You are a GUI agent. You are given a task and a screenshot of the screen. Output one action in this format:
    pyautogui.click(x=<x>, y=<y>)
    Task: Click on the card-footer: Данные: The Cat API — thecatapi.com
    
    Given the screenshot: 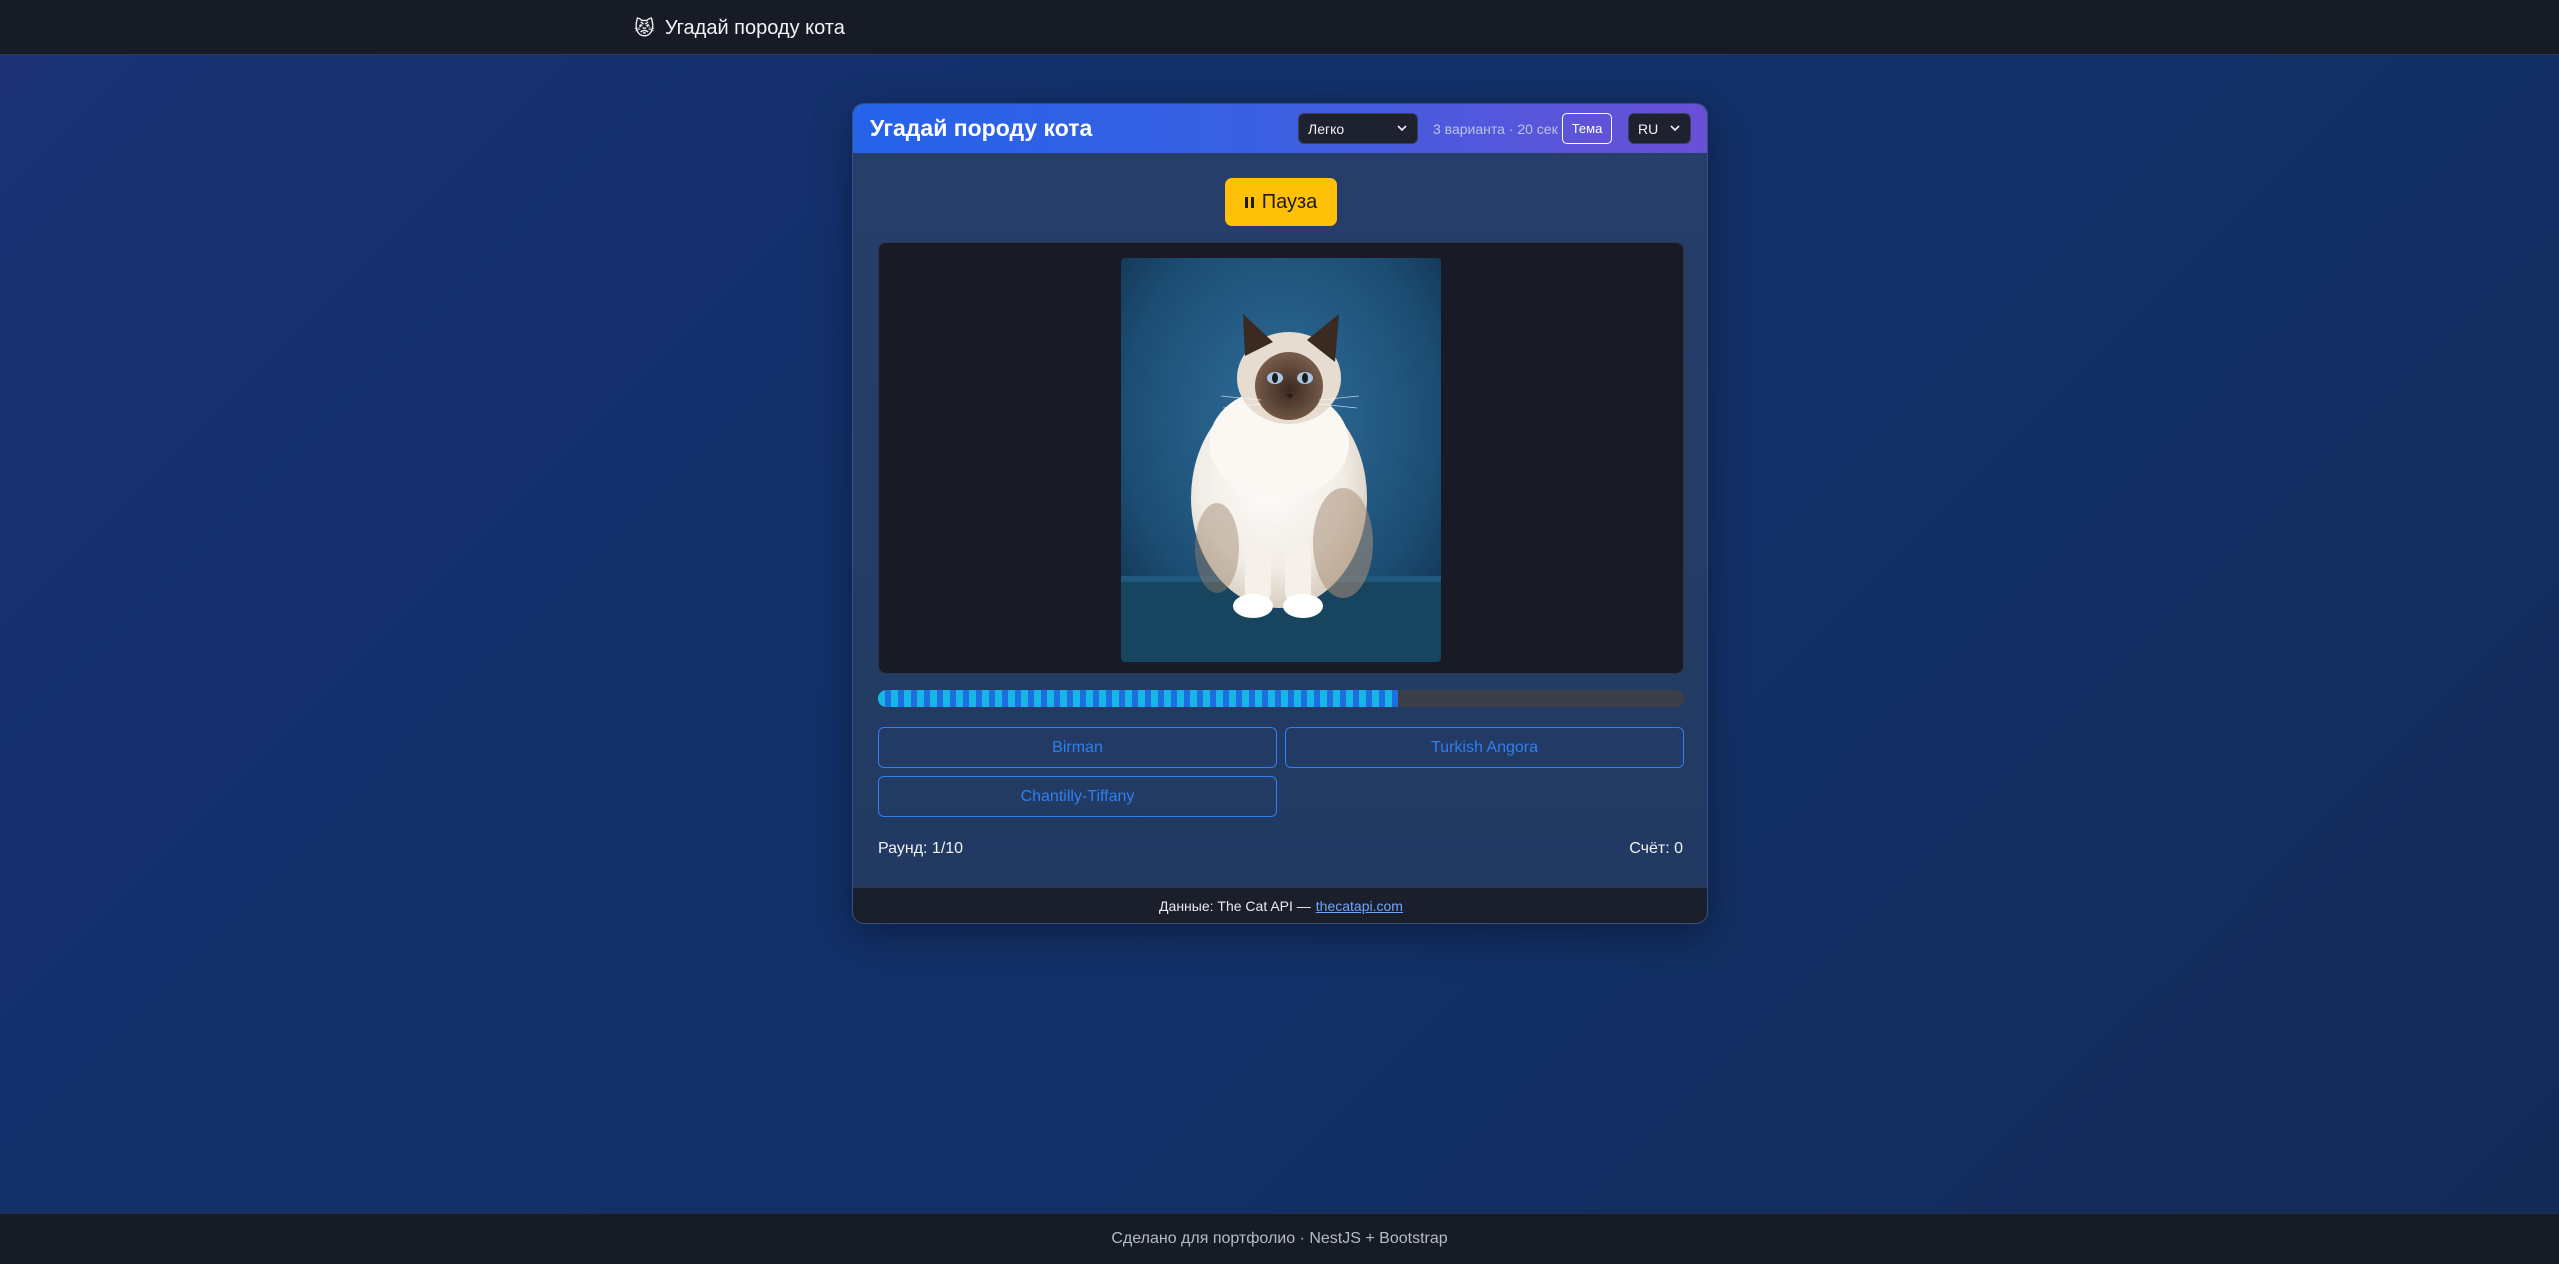 What is the action you would take?
    pyautogui.click(x=1280, y=905)
    